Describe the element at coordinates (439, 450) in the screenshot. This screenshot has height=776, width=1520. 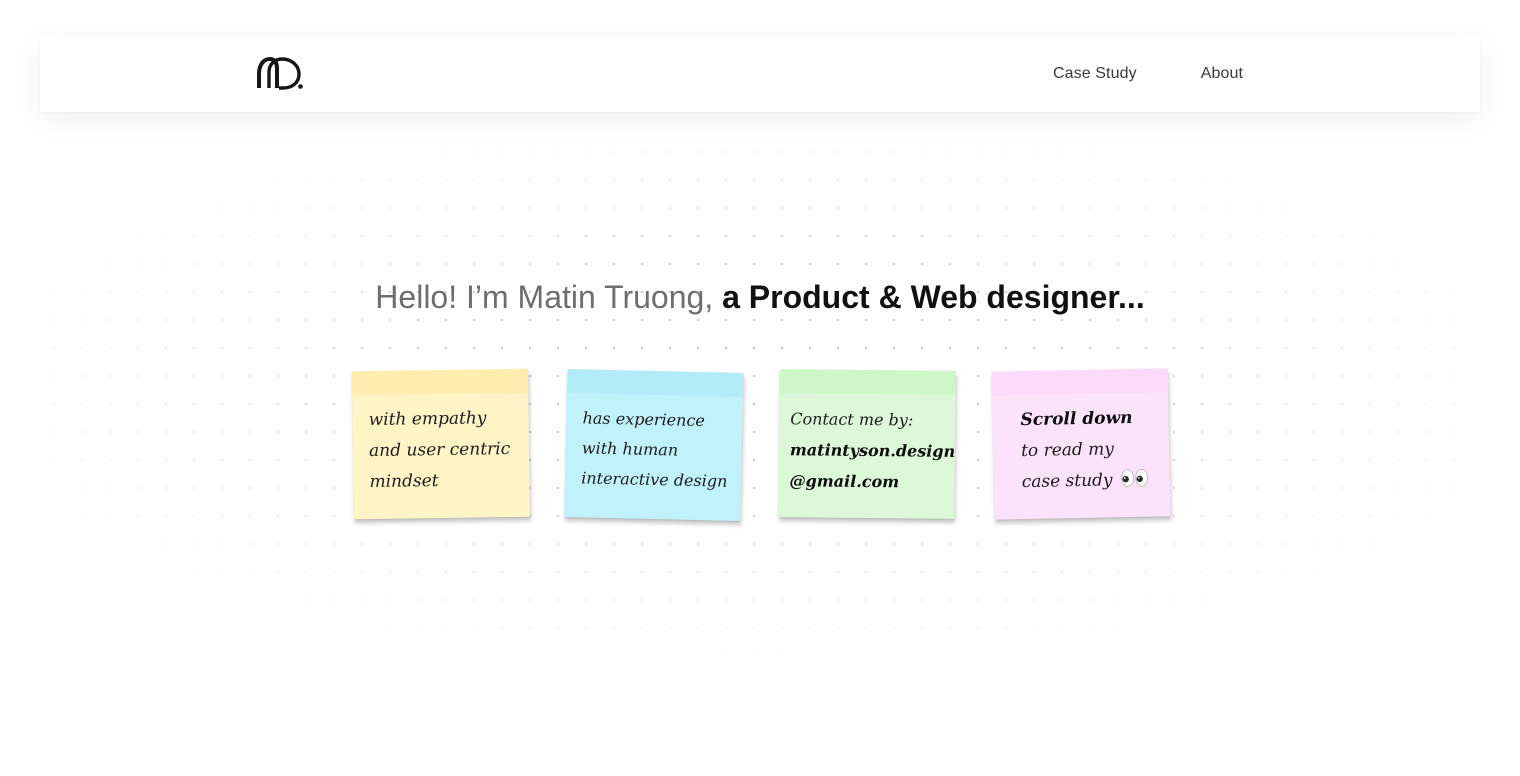
I see `sticky-note-line: and user centric` at that location.